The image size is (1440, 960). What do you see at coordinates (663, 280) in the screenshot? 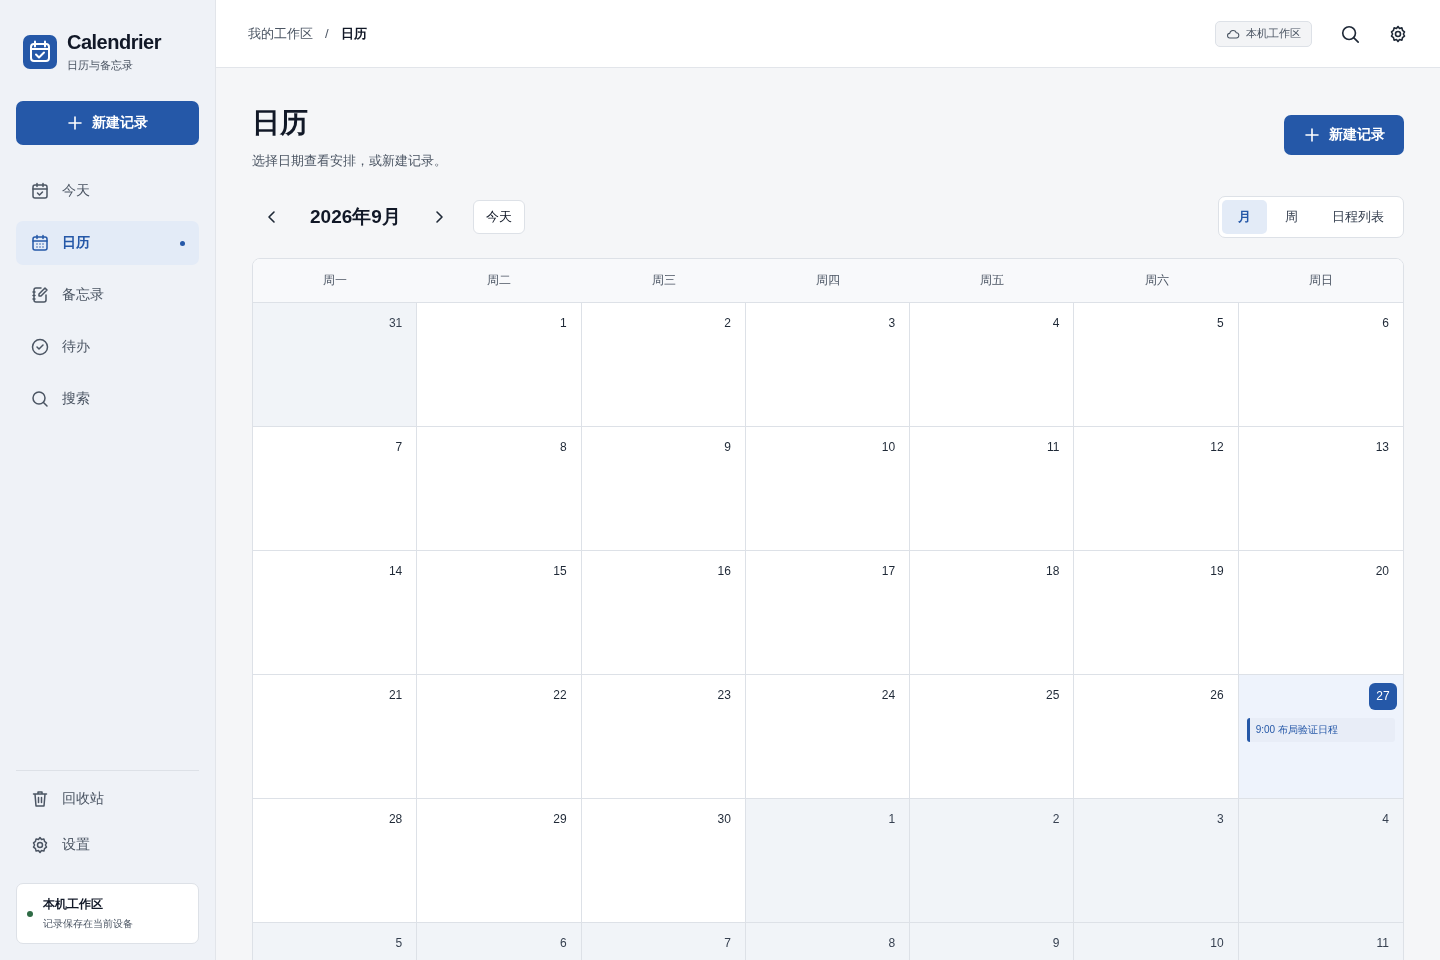
I see `weekday-header: 周三` at bounding box center [663, 280].